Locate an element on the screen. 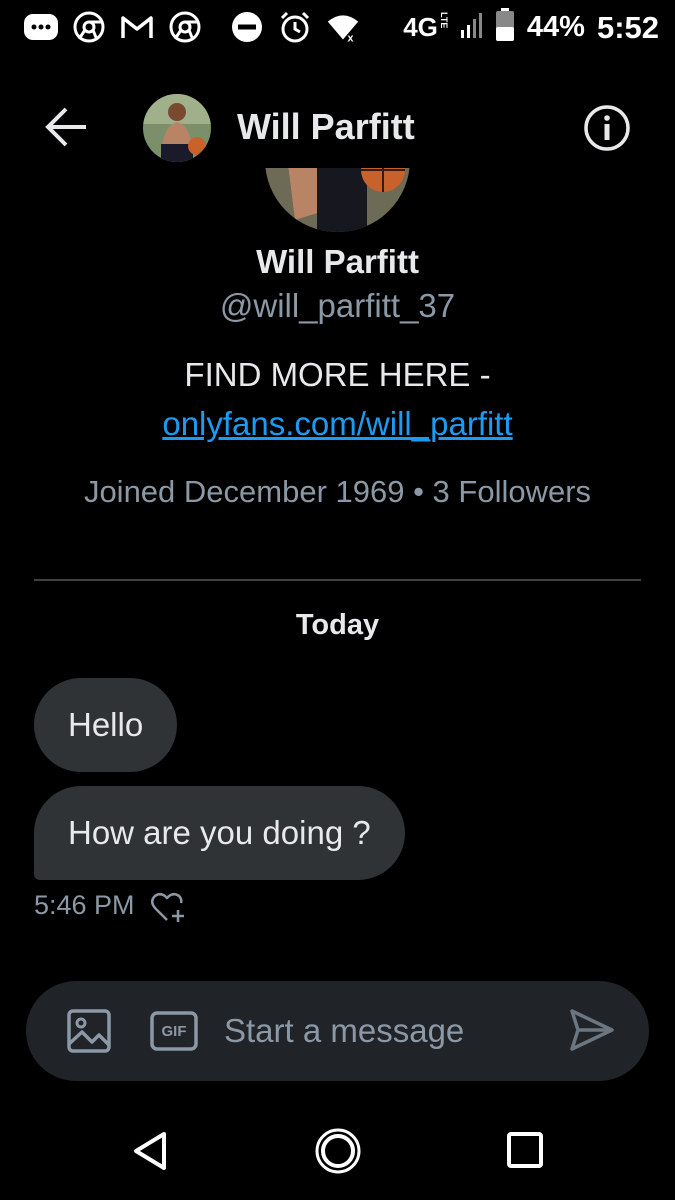  profile-handle: @will_parfitt_37 is located at coordinates (337, 305).